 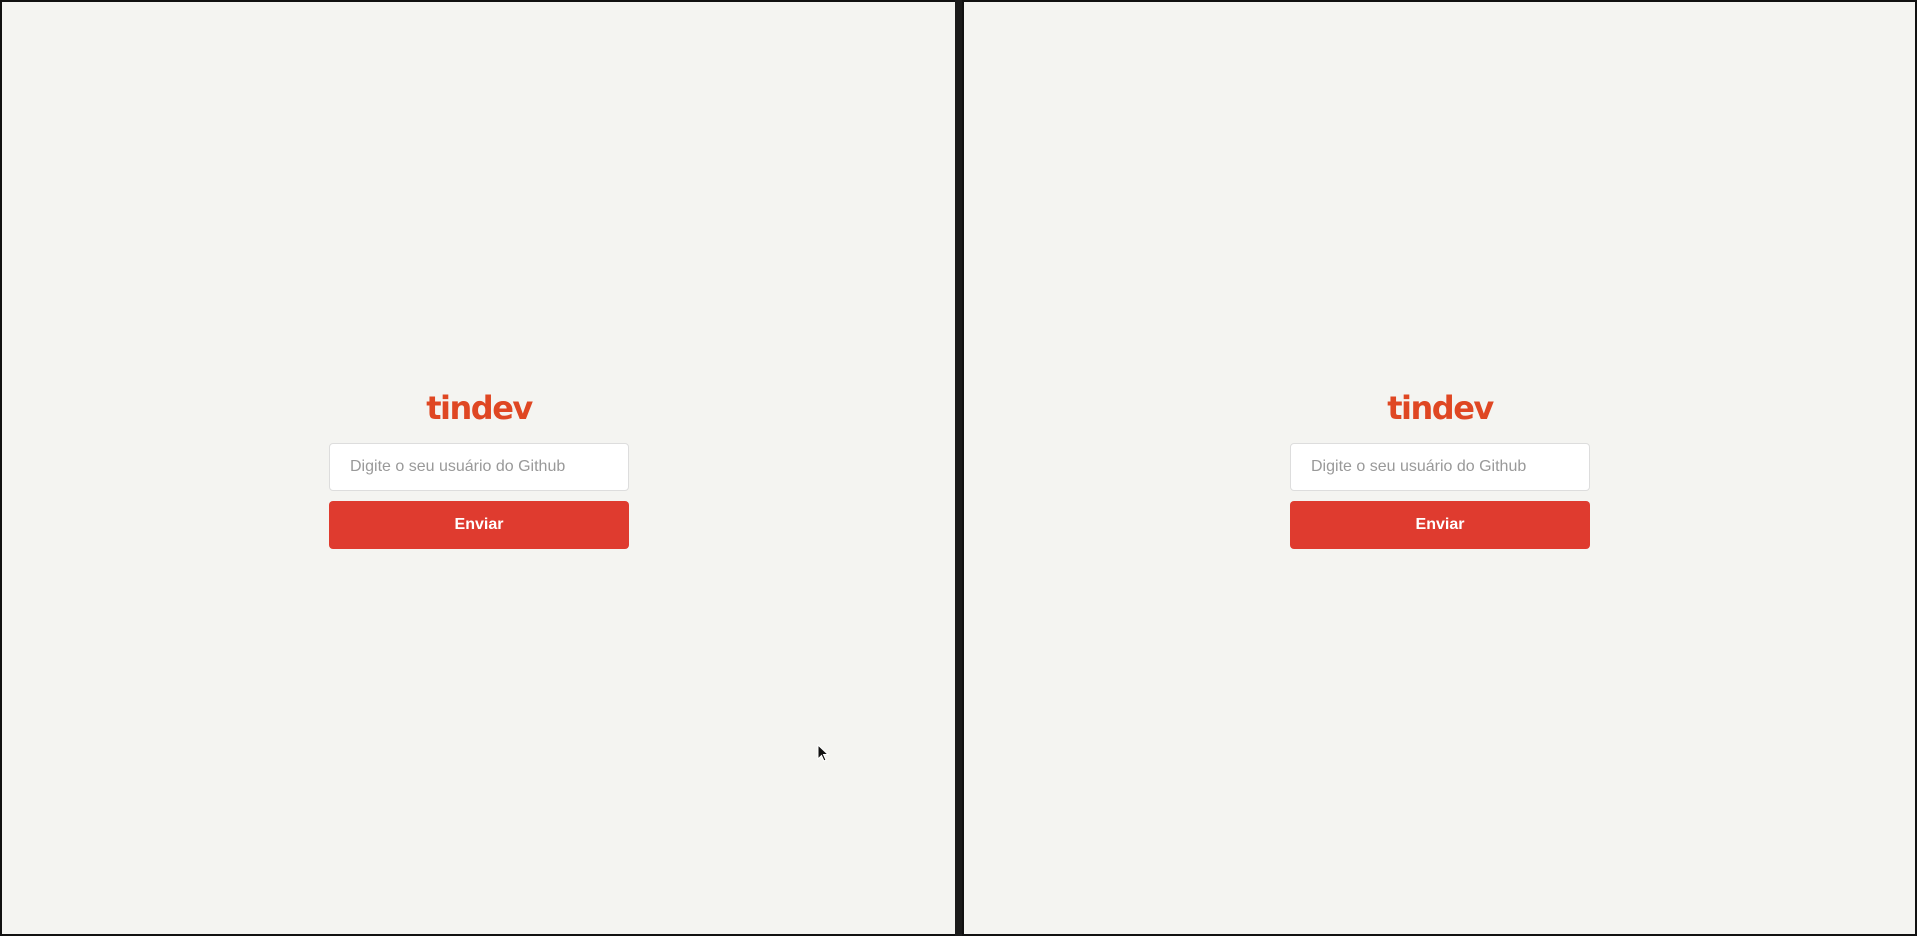 What do you see at coordinates (823, 753) in the screenshot?
I see `mouse-pointer-icon` at bounding box center [823, 753].